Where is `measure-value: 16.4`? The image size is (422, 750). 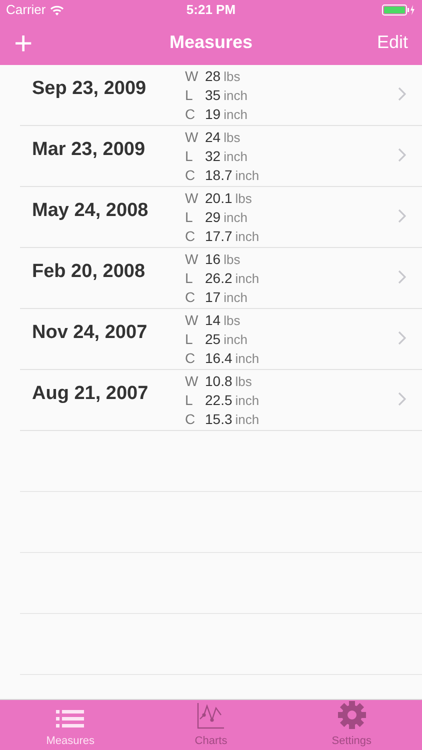 measure-value: 16.4 is located at coordinates (218, 358).